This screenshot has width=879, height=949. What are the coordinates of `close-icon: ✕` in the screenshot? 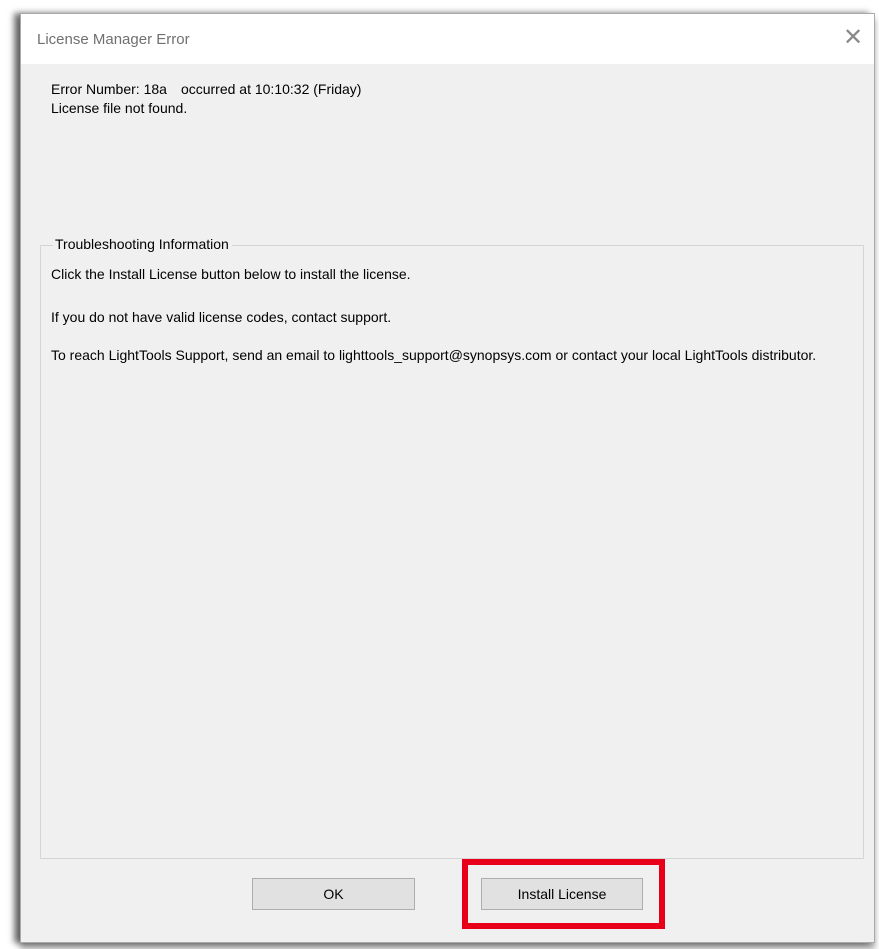 It's located at (853, 37).